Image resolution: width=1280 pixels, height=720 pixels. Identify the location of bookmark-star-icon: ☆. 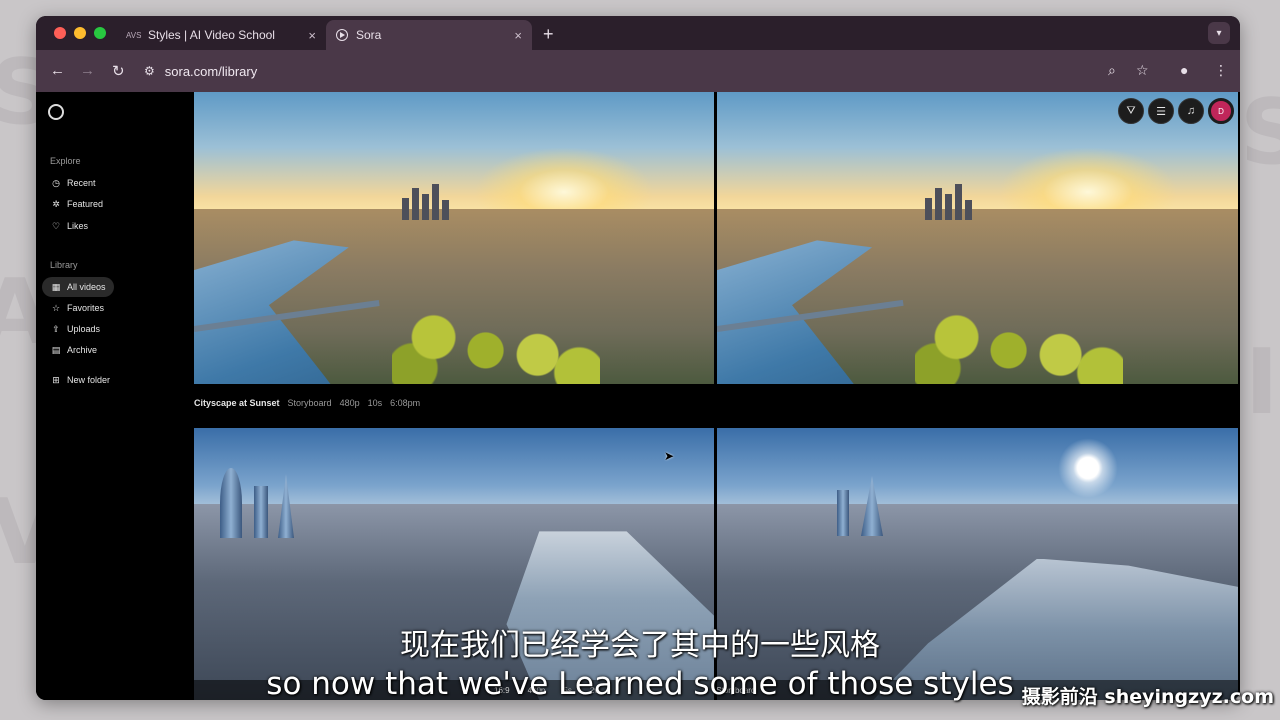
(1142, 70).